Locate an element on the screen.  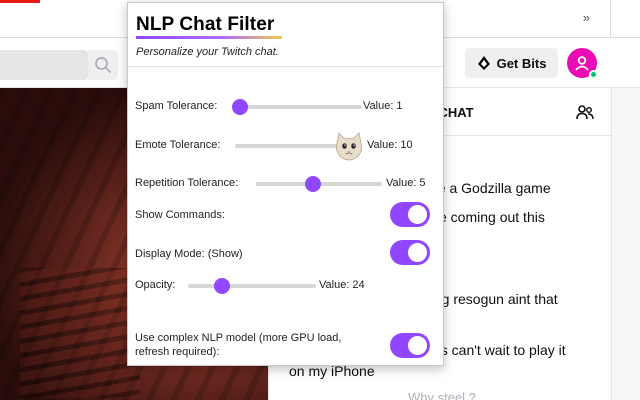
overflow-chevron-icon: » is located at coordinates (586, 17).